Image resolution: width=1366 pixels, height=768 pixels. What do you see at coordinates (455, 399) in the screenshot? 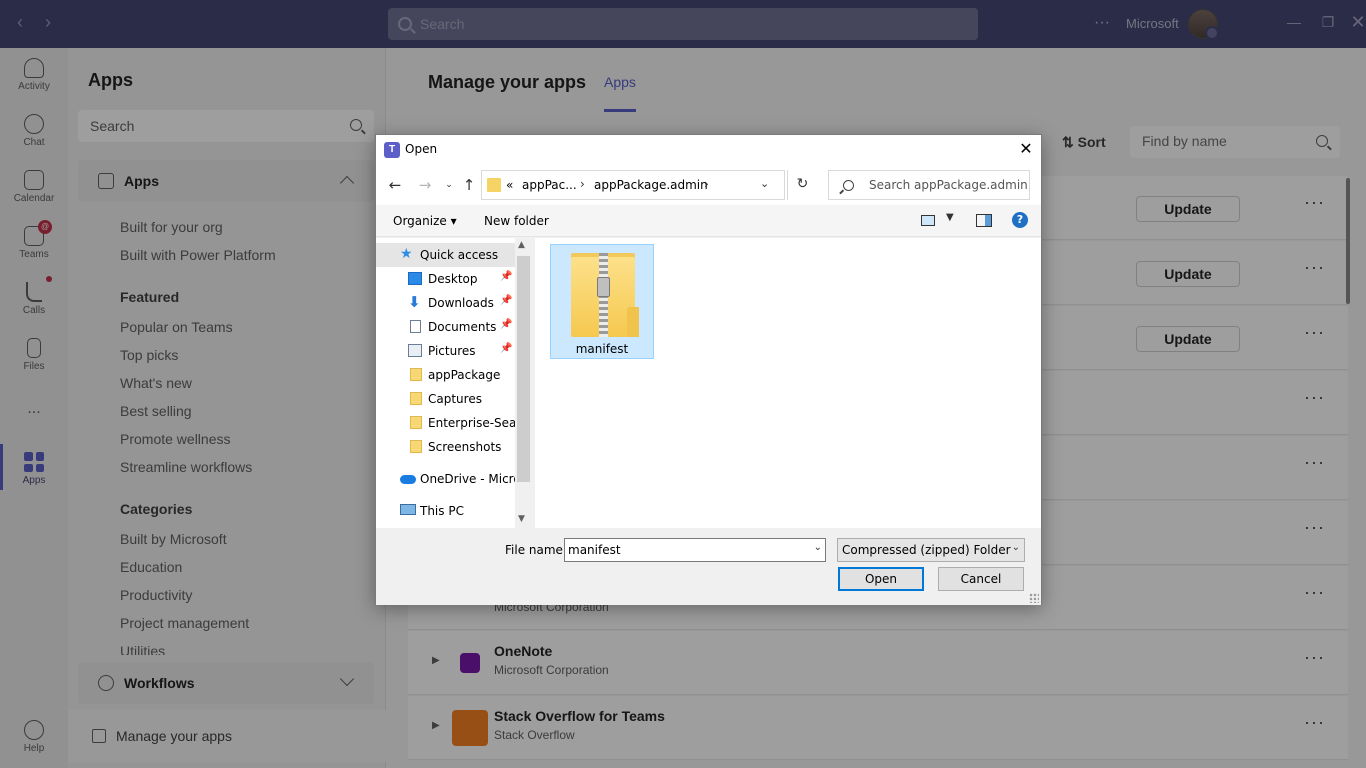
I see `tree-item-label: Captures` at bounding box center [455, 399].